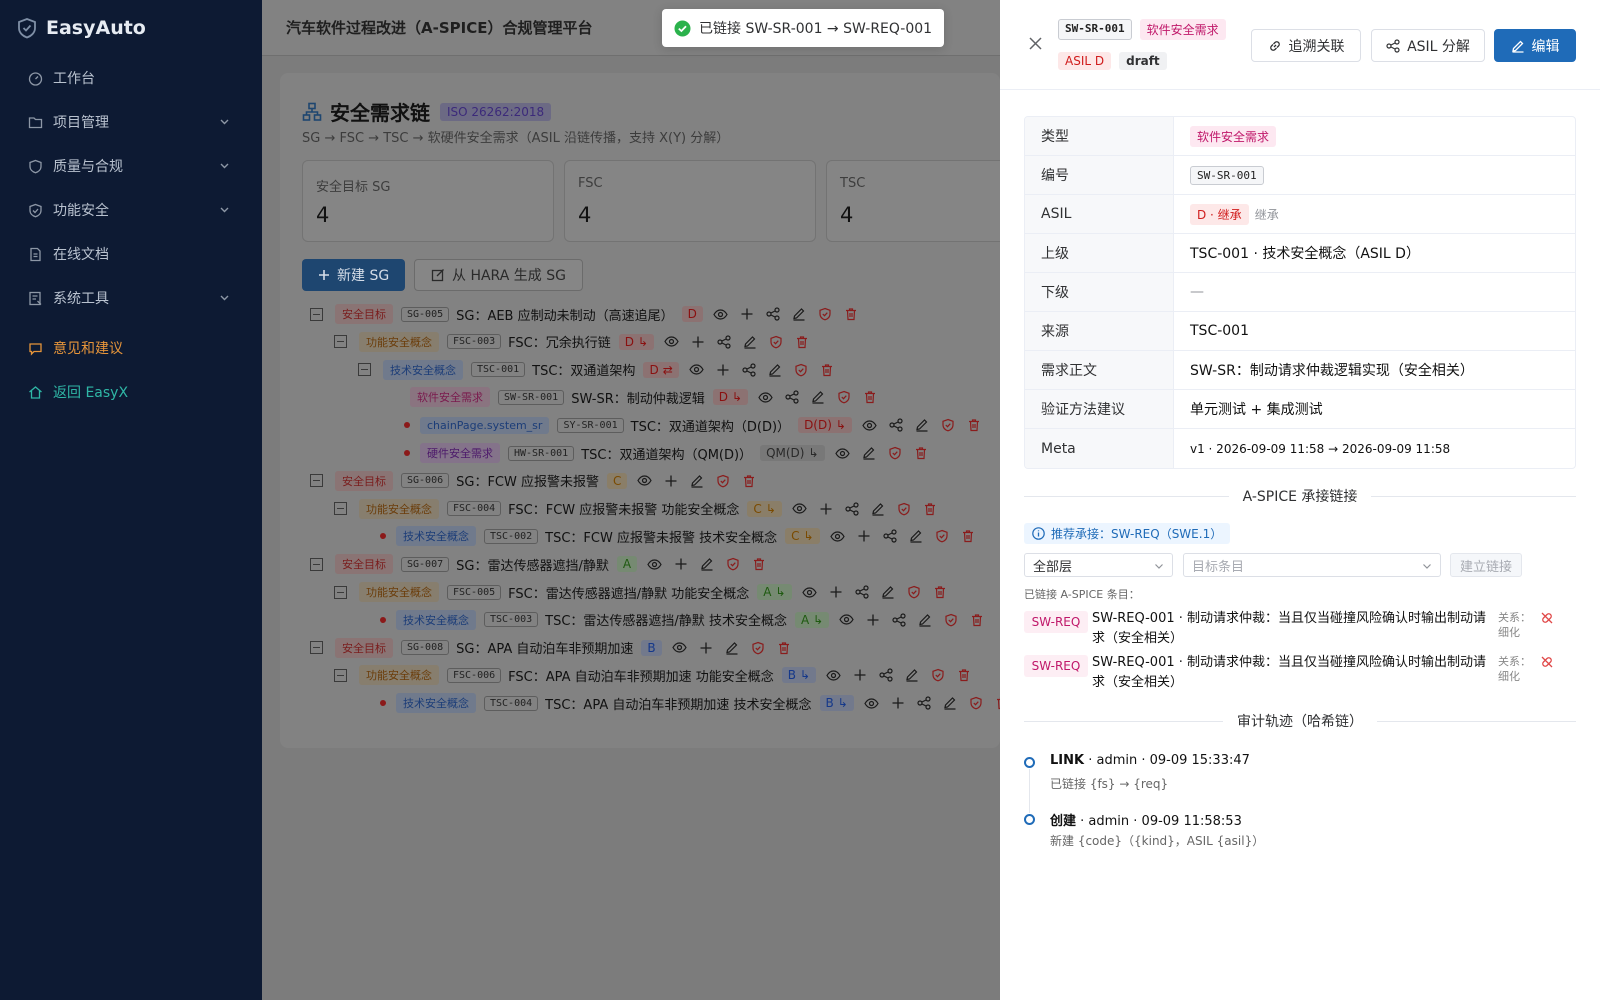 The height and width of the screenshot is (1000, 1600). What do you see at coordinates (682, 620) in the screenshot?
I see `tree-row: 技术安全概念 TSC-003 TSC：雷达传感器遮挡/静默 技术安全概念 A ↳` at bounding box center [682, 620].